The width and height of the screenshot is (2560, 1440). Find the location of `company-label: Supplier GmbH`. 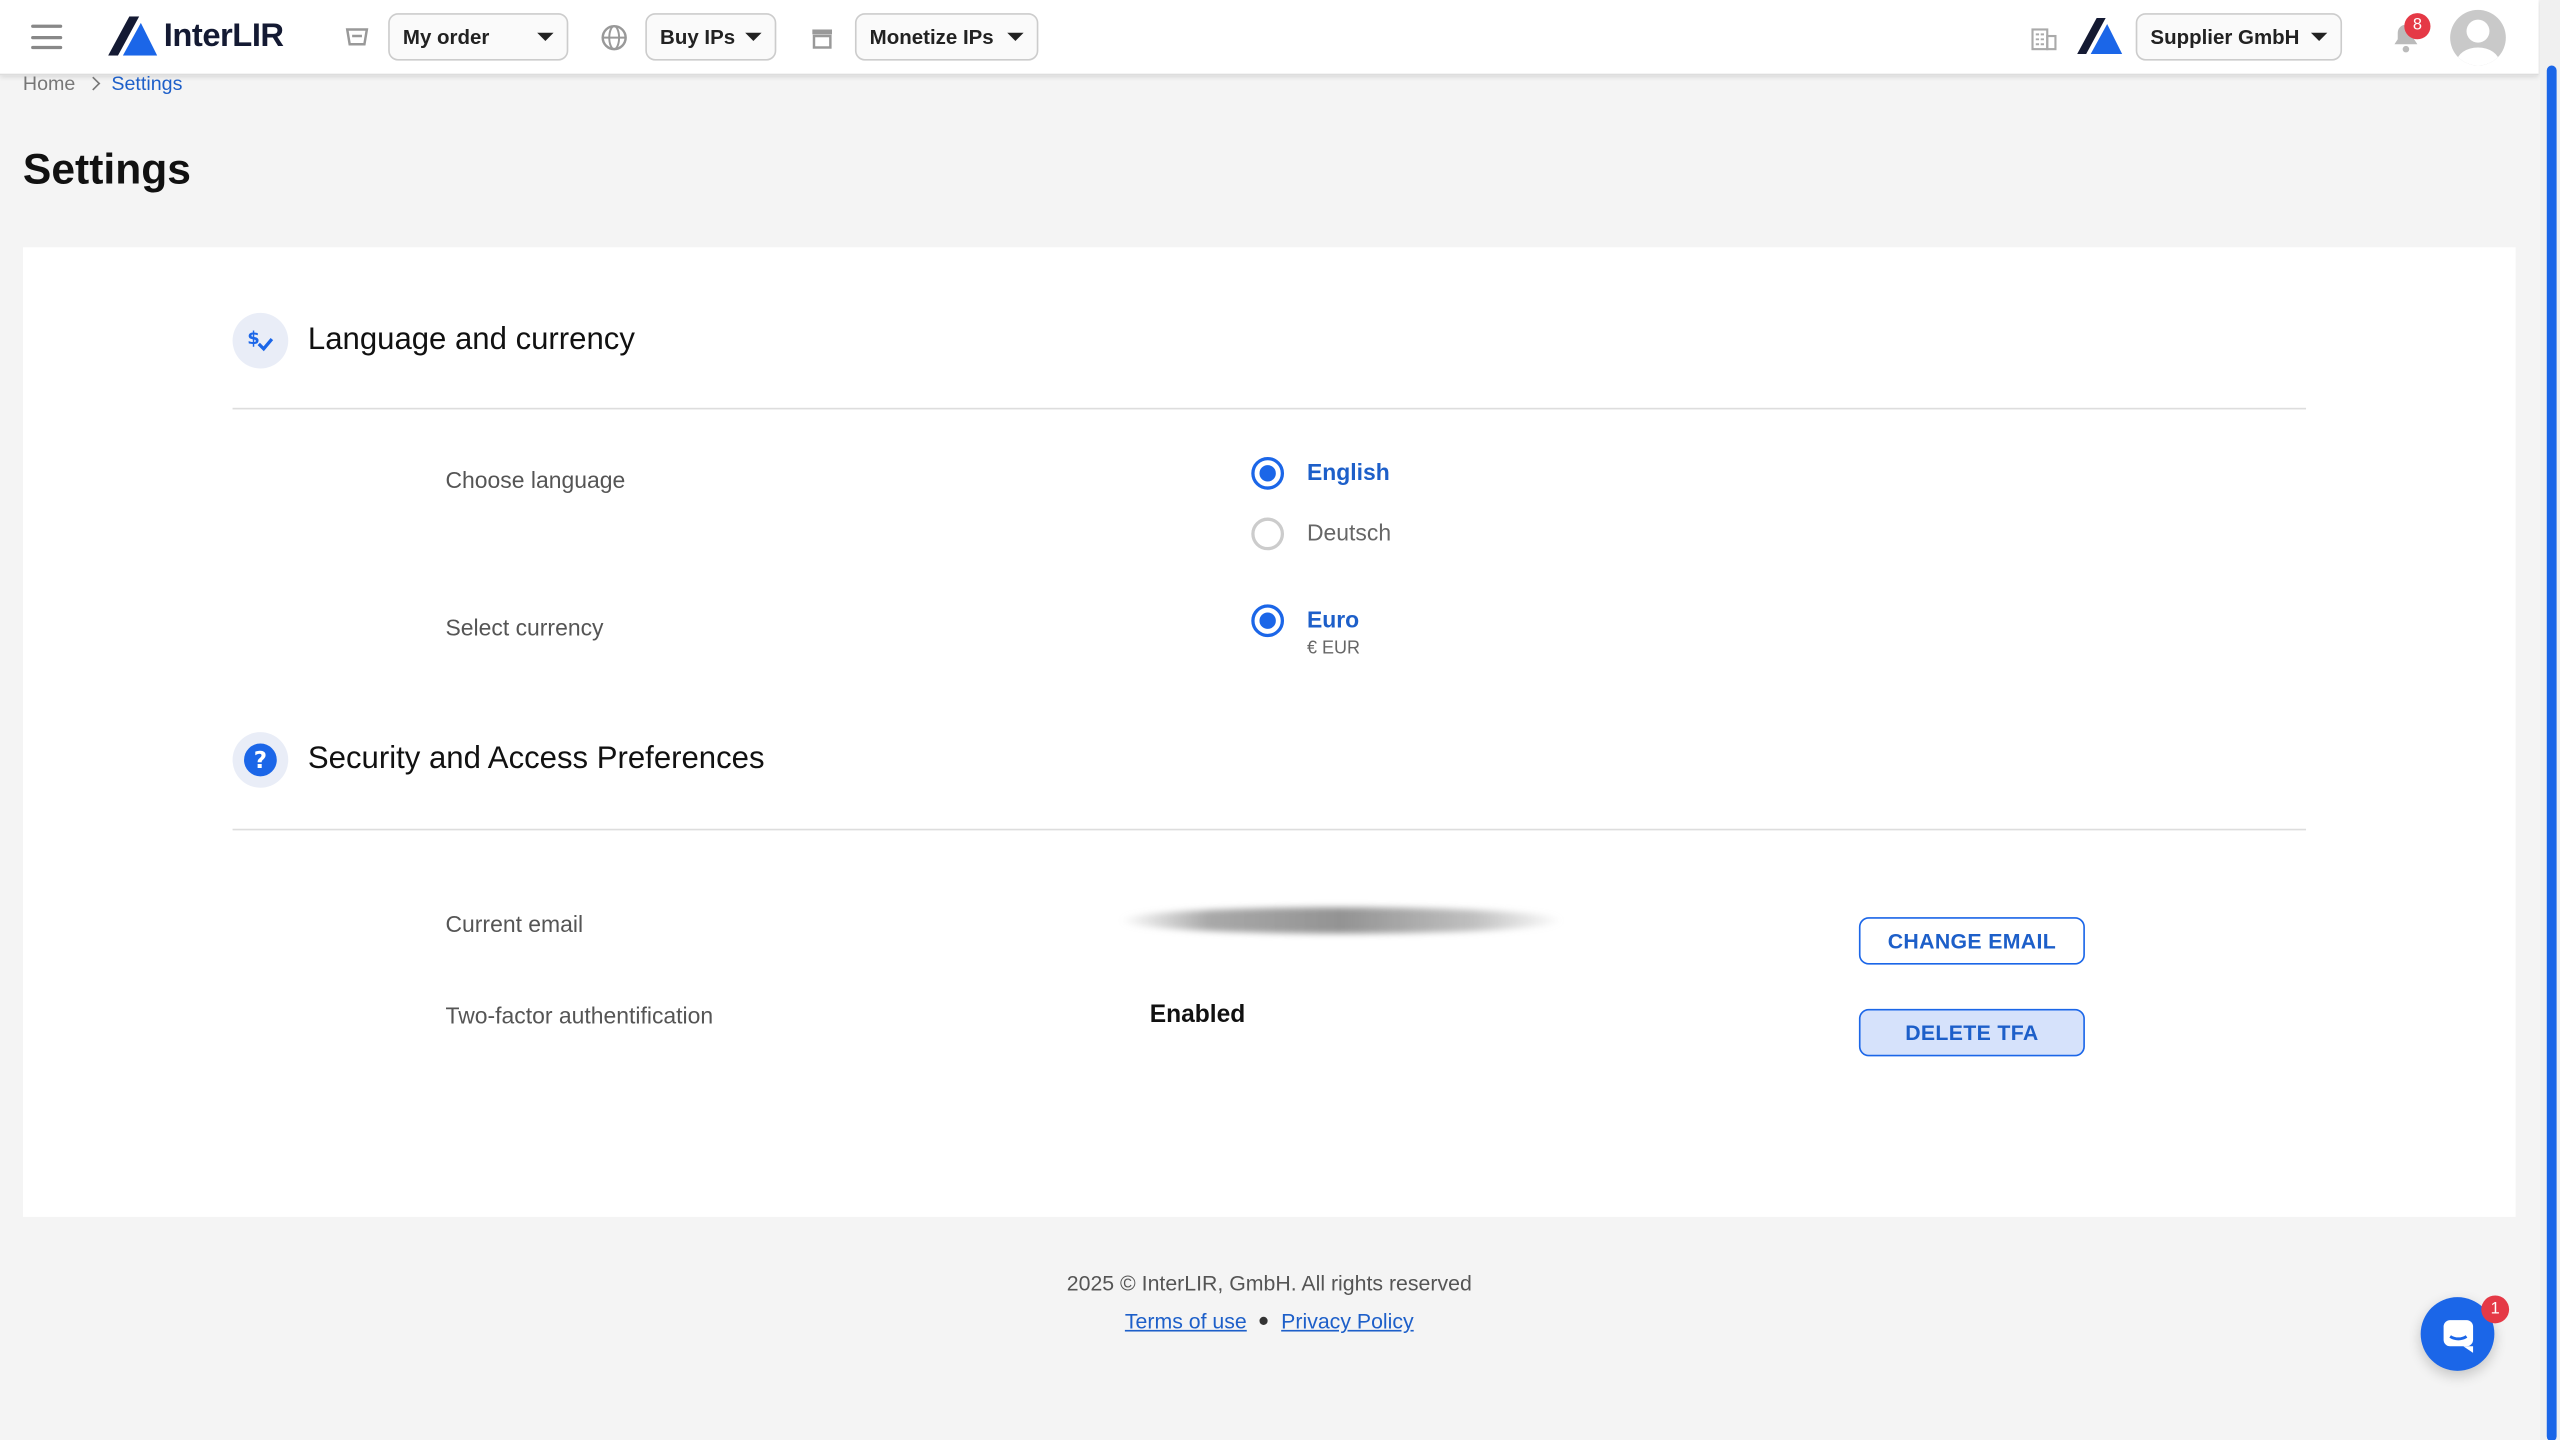

company-label: Supplier GmbH is located at coordinates (2225, 37).